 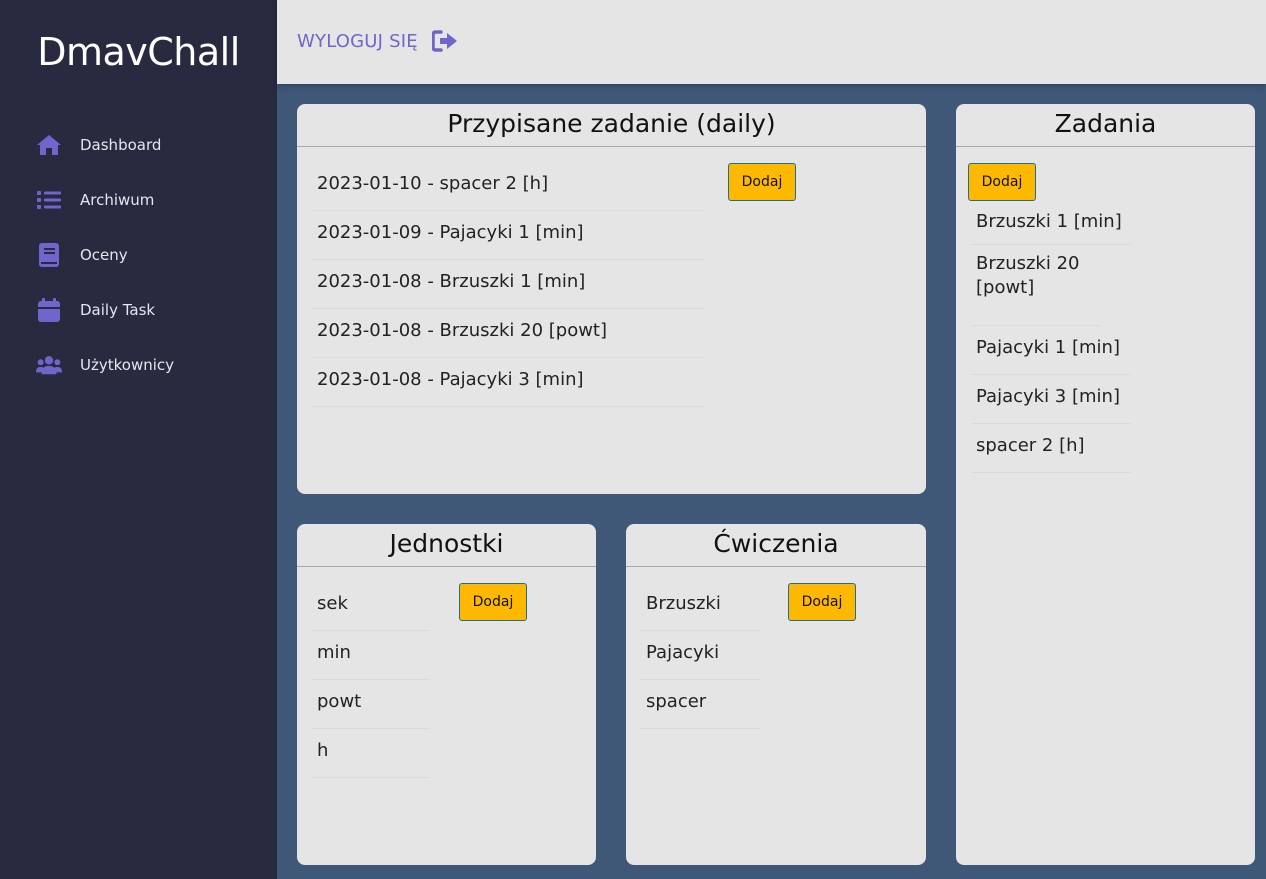 What do you see at coordinates (49, 200) in the screenshot?
I see `list-icon` at bounding box center [49, 200].